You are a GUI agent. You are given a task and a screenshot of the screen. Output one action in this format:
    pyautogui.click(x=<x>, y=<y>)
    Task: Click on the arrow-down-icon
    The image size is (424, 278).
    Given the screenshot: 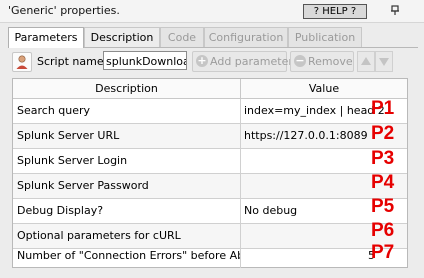 What is the action you would take?
    pyautogui.click(x=384, y=62)
    